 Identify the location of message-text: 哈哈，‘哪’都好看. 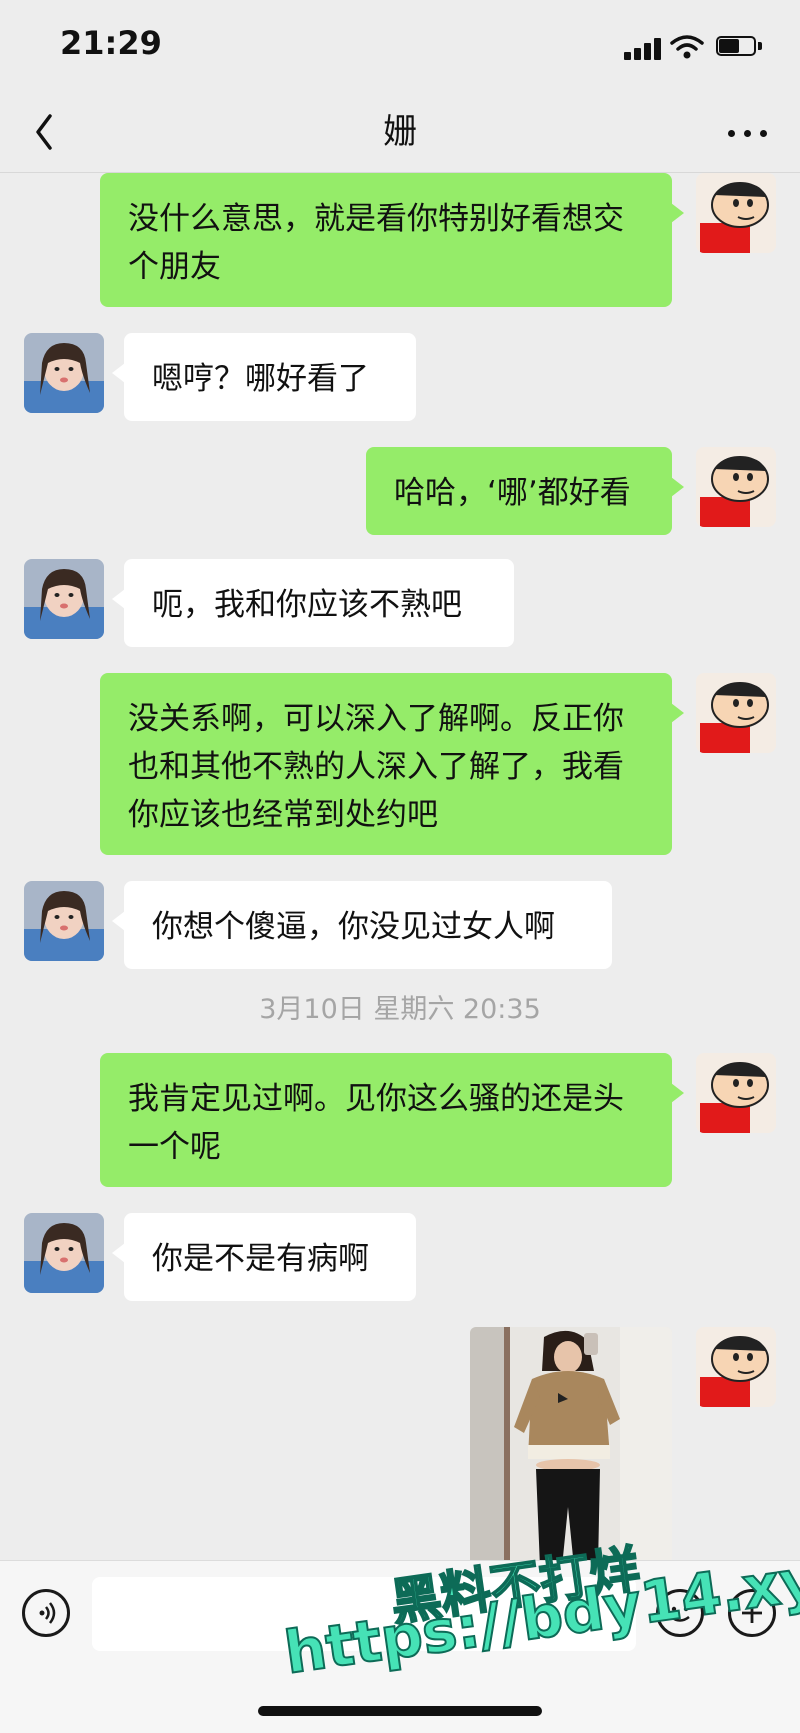
(512, 493).